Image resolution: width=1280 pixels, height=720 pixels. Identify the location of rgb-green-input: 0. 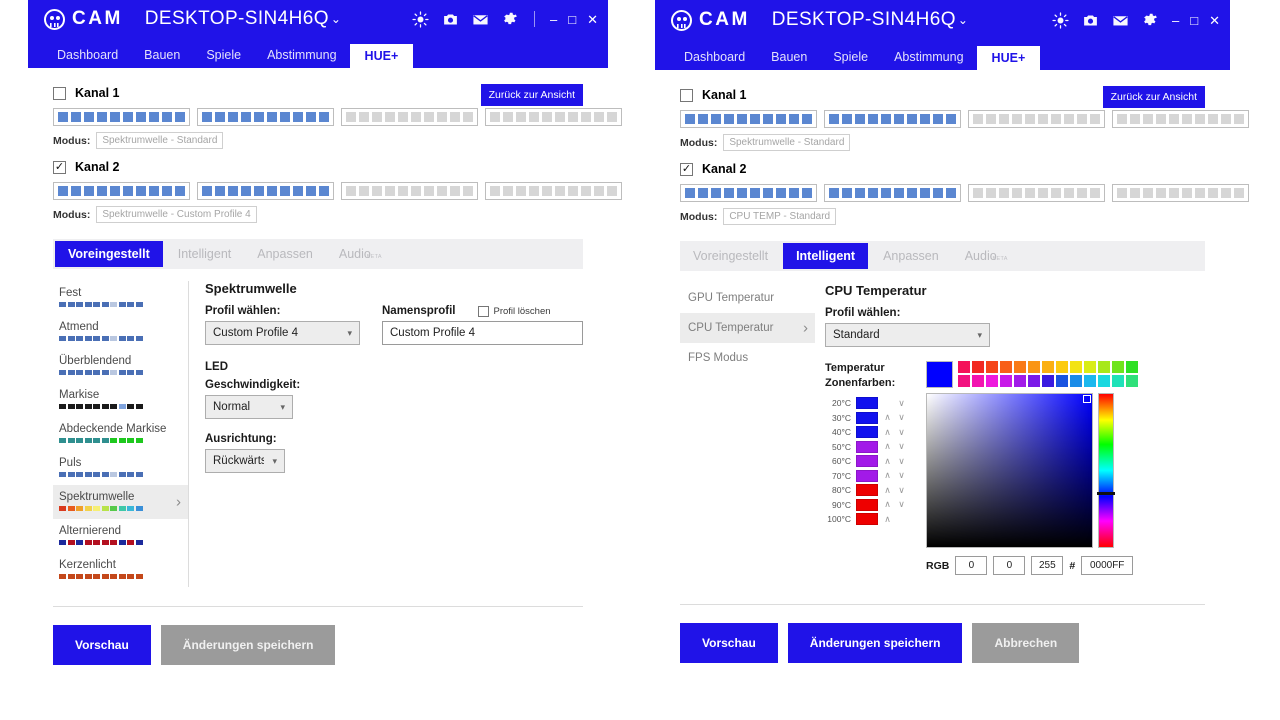
(1009, 565).